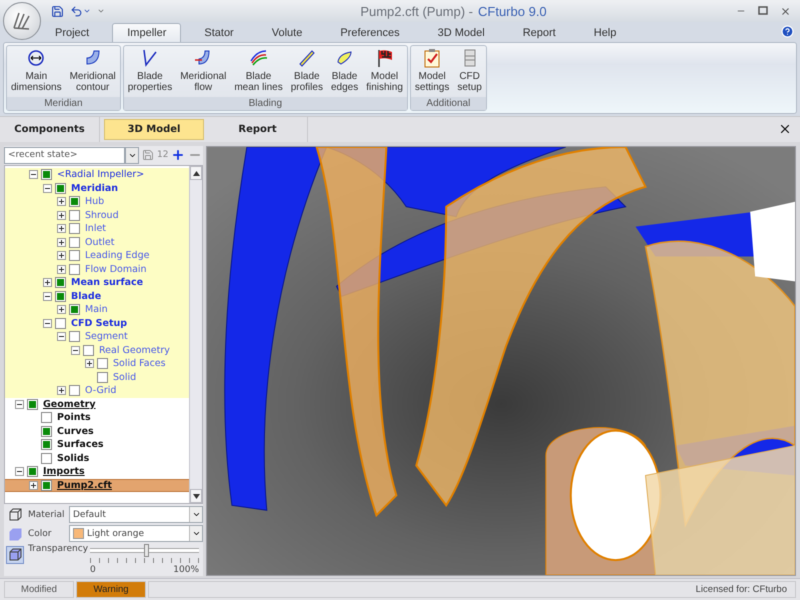 This screenshot has height=600, width=800. What do you see at coordinates (97, 431) in the screenshot?
I see `tree-row: Curves` at bounding box center [97, 431].